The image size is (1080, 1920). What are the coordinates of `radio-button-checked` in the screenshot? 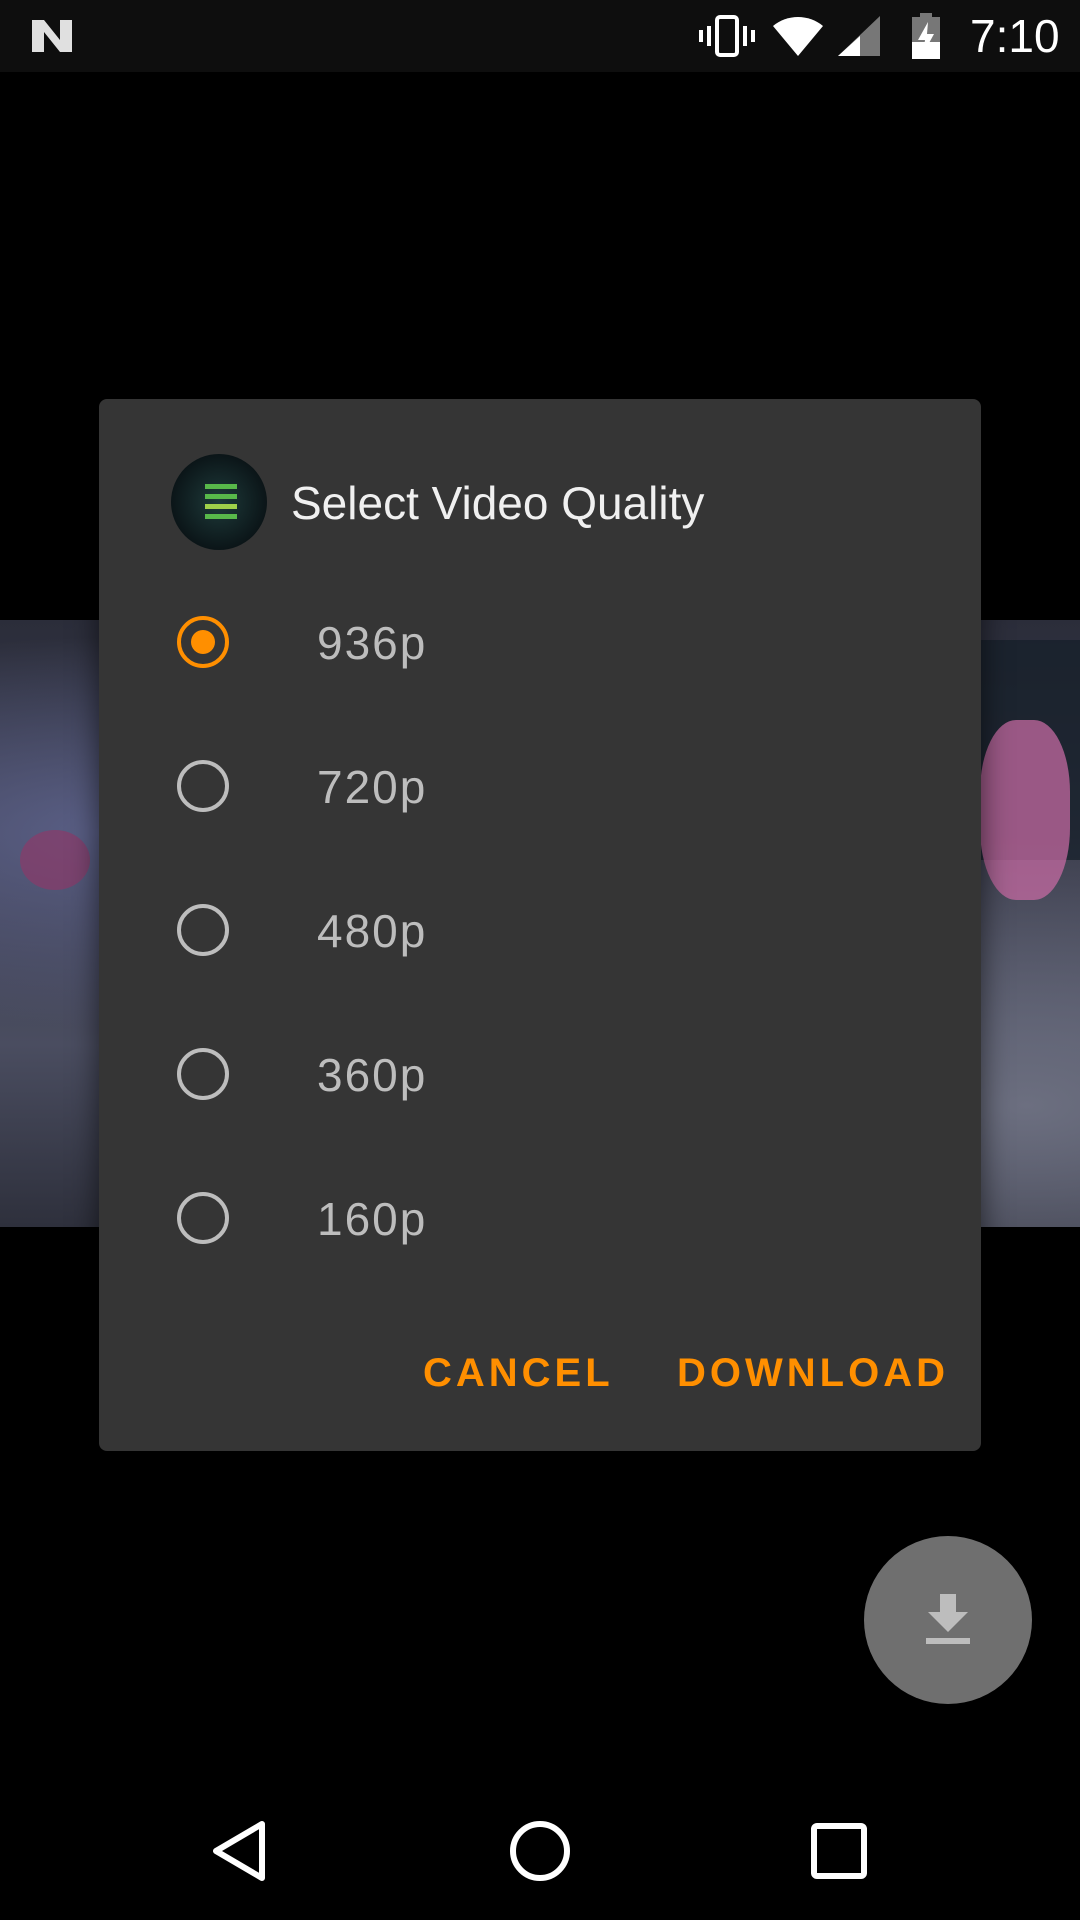 It's located at (203, 642).